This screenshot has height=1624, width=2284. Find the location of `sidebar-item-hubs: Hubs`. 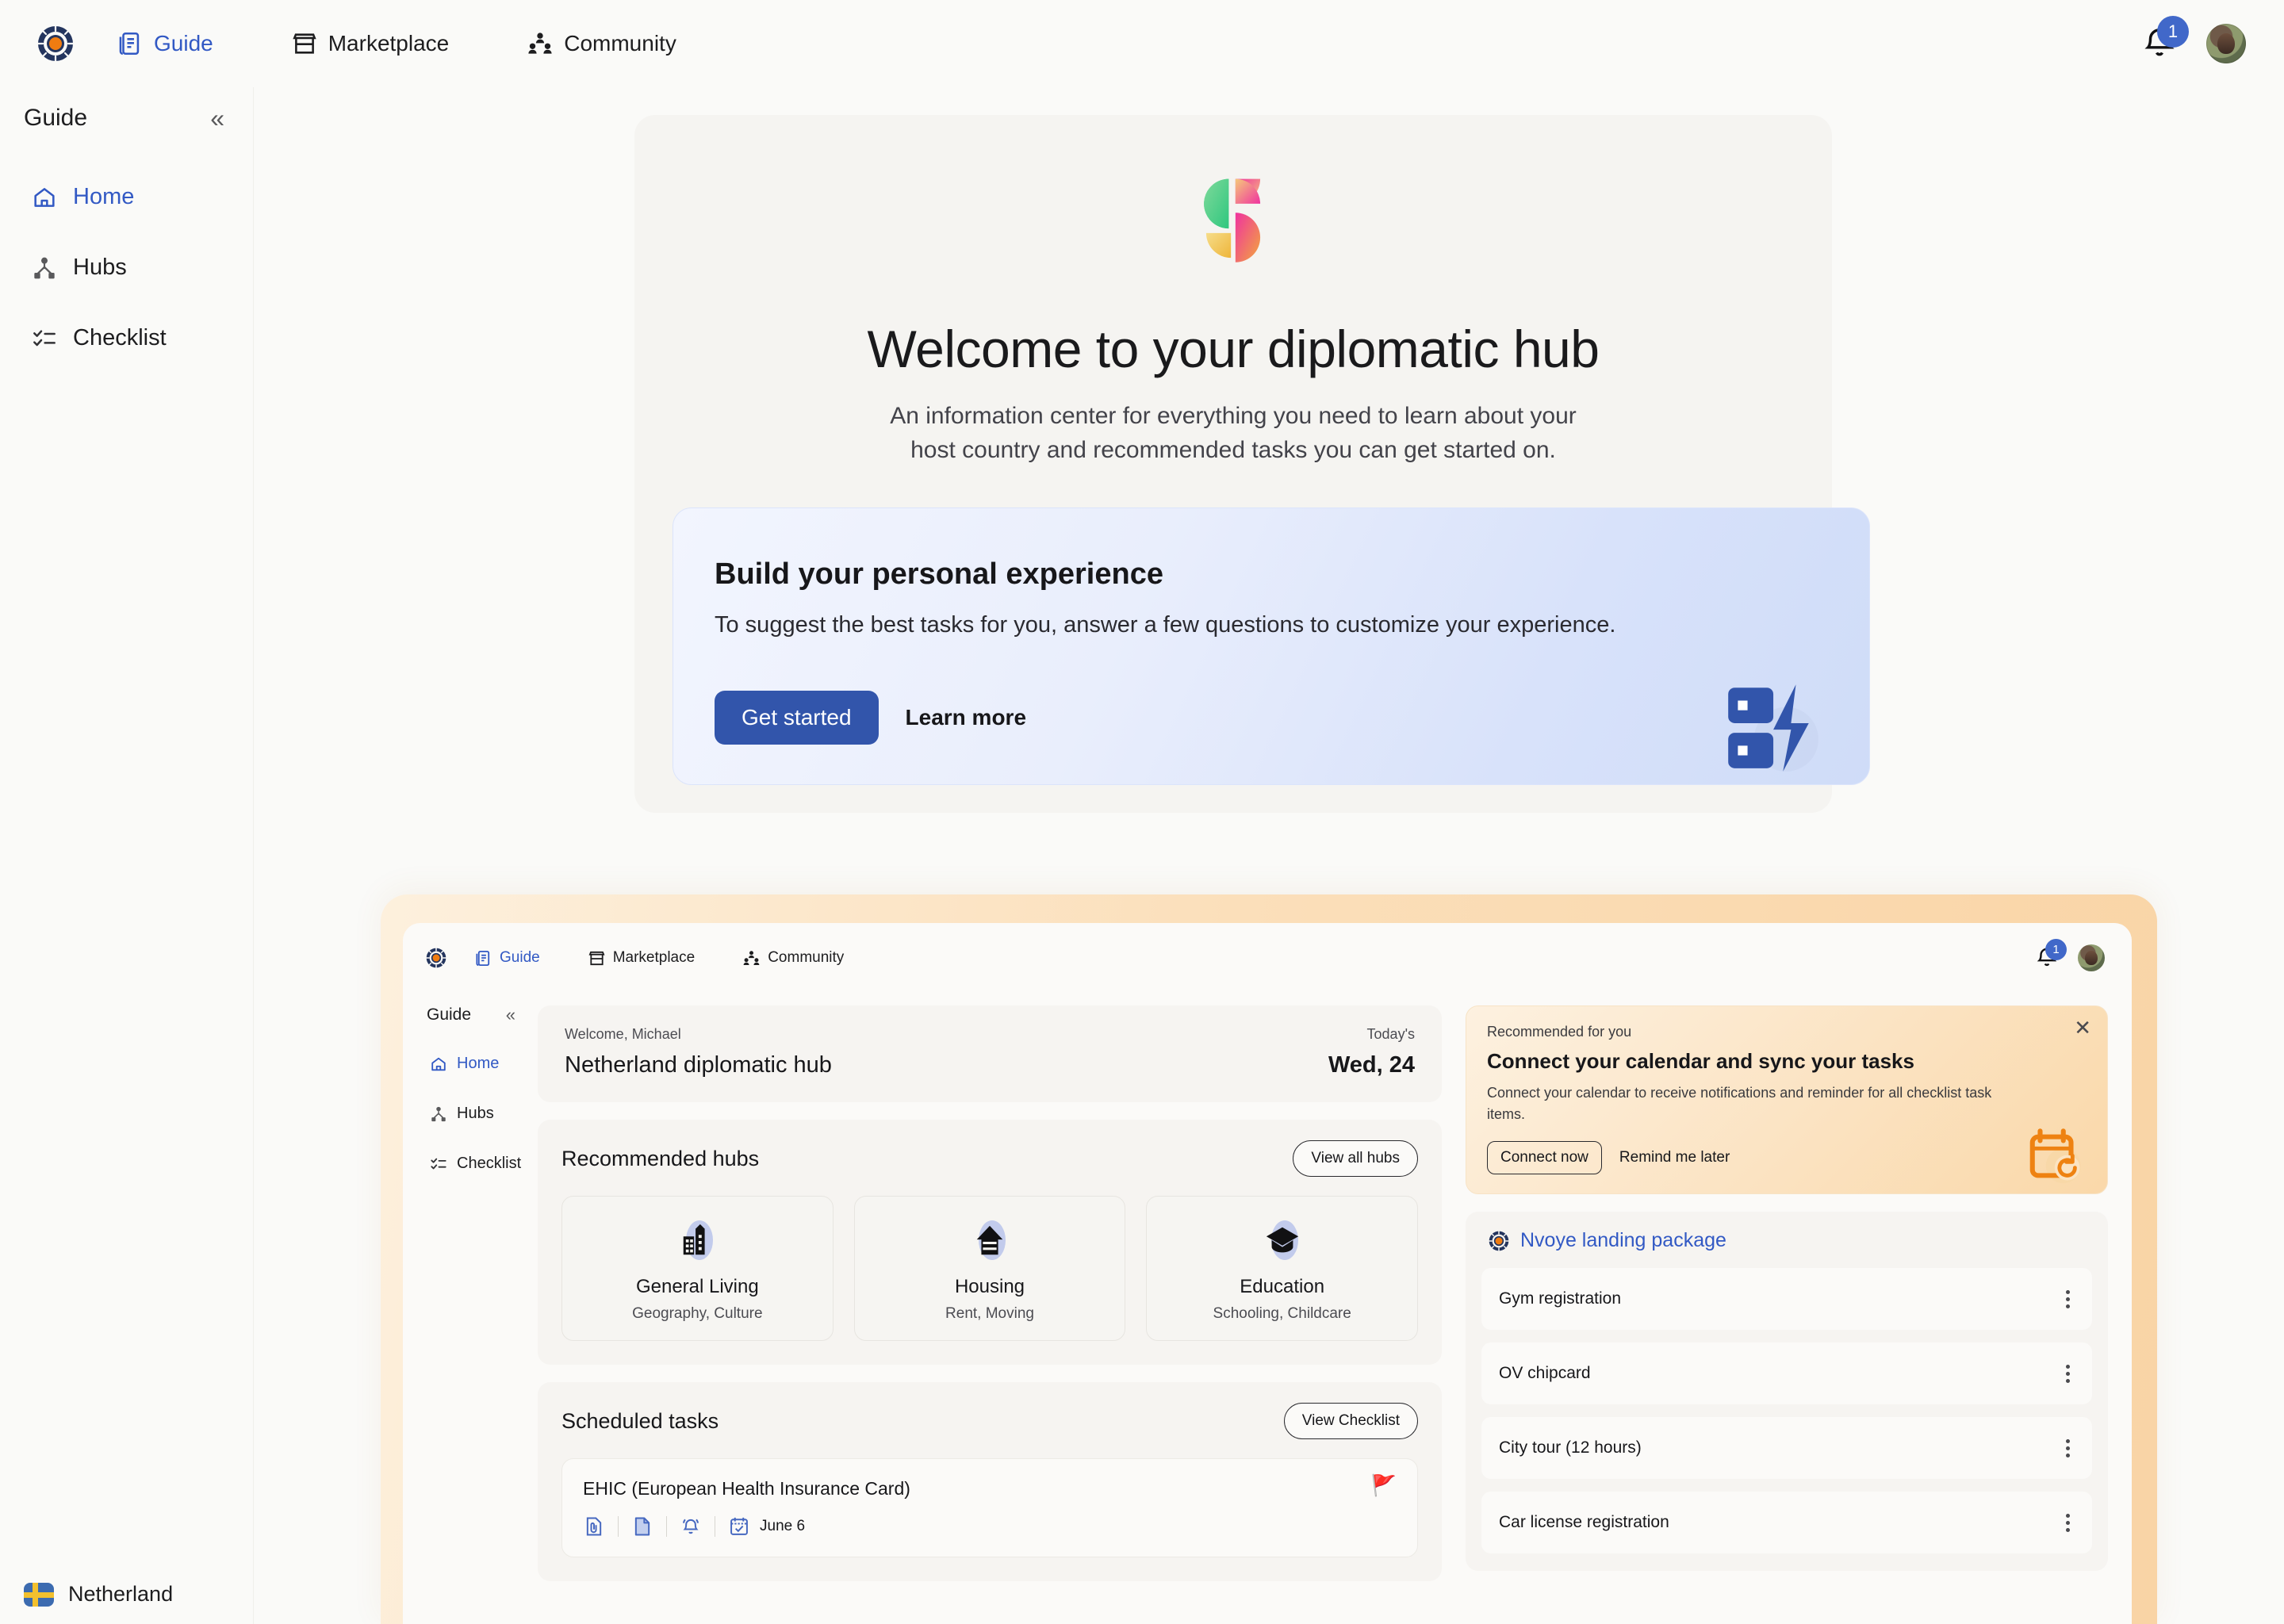

sidebar-item-hubs: Hubs is located at coordinates (126, 267).